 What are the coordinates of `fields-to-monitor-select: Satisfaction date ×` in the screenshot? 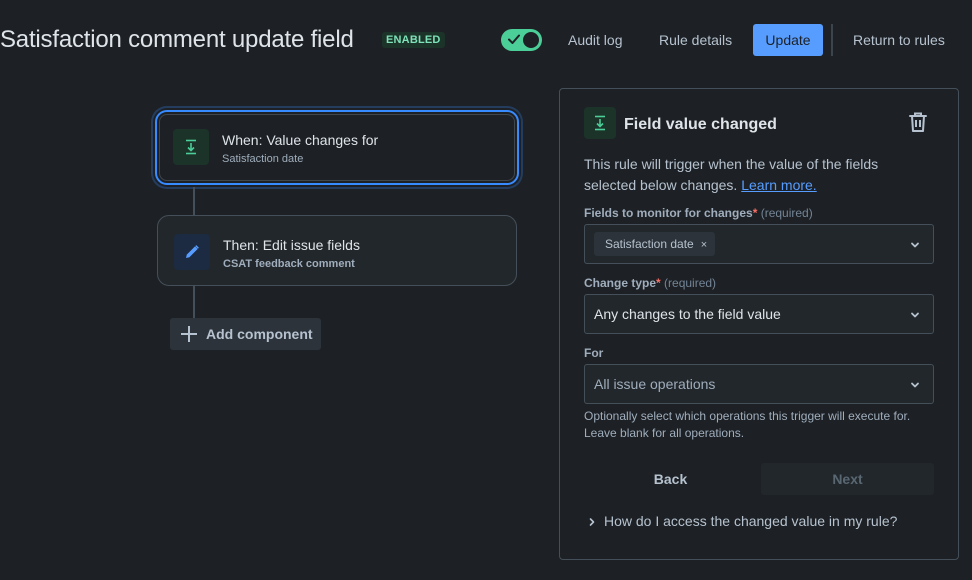 It's located at (759, 244).